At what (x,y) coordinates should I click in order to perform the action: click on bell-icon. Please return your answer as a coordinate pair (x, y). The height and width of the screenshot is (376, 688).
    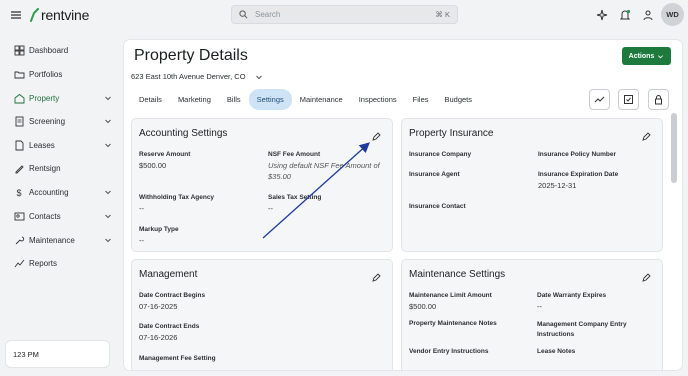
    Looking at the image, I should click on (625, 15).